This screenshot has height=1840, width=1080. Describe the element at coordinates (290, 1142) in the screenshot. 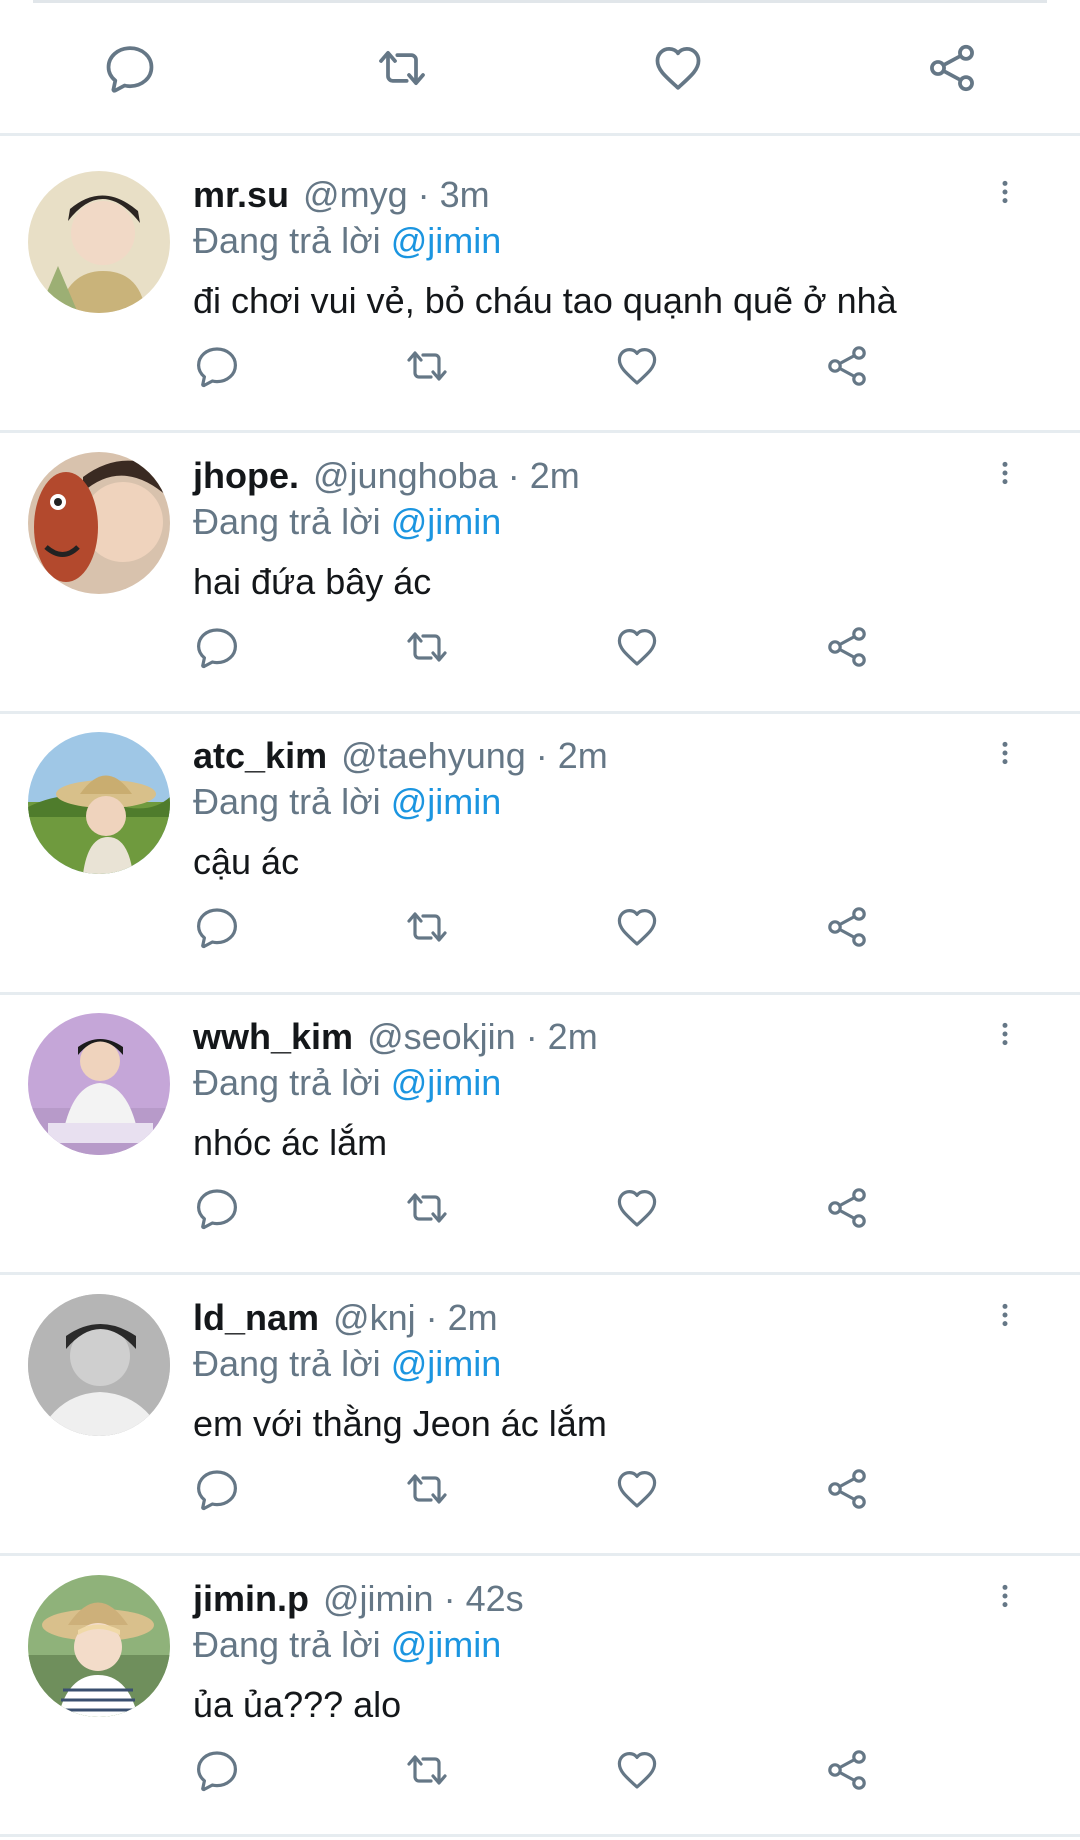

I see `reply-text: nhóc ác lắm` at that location.